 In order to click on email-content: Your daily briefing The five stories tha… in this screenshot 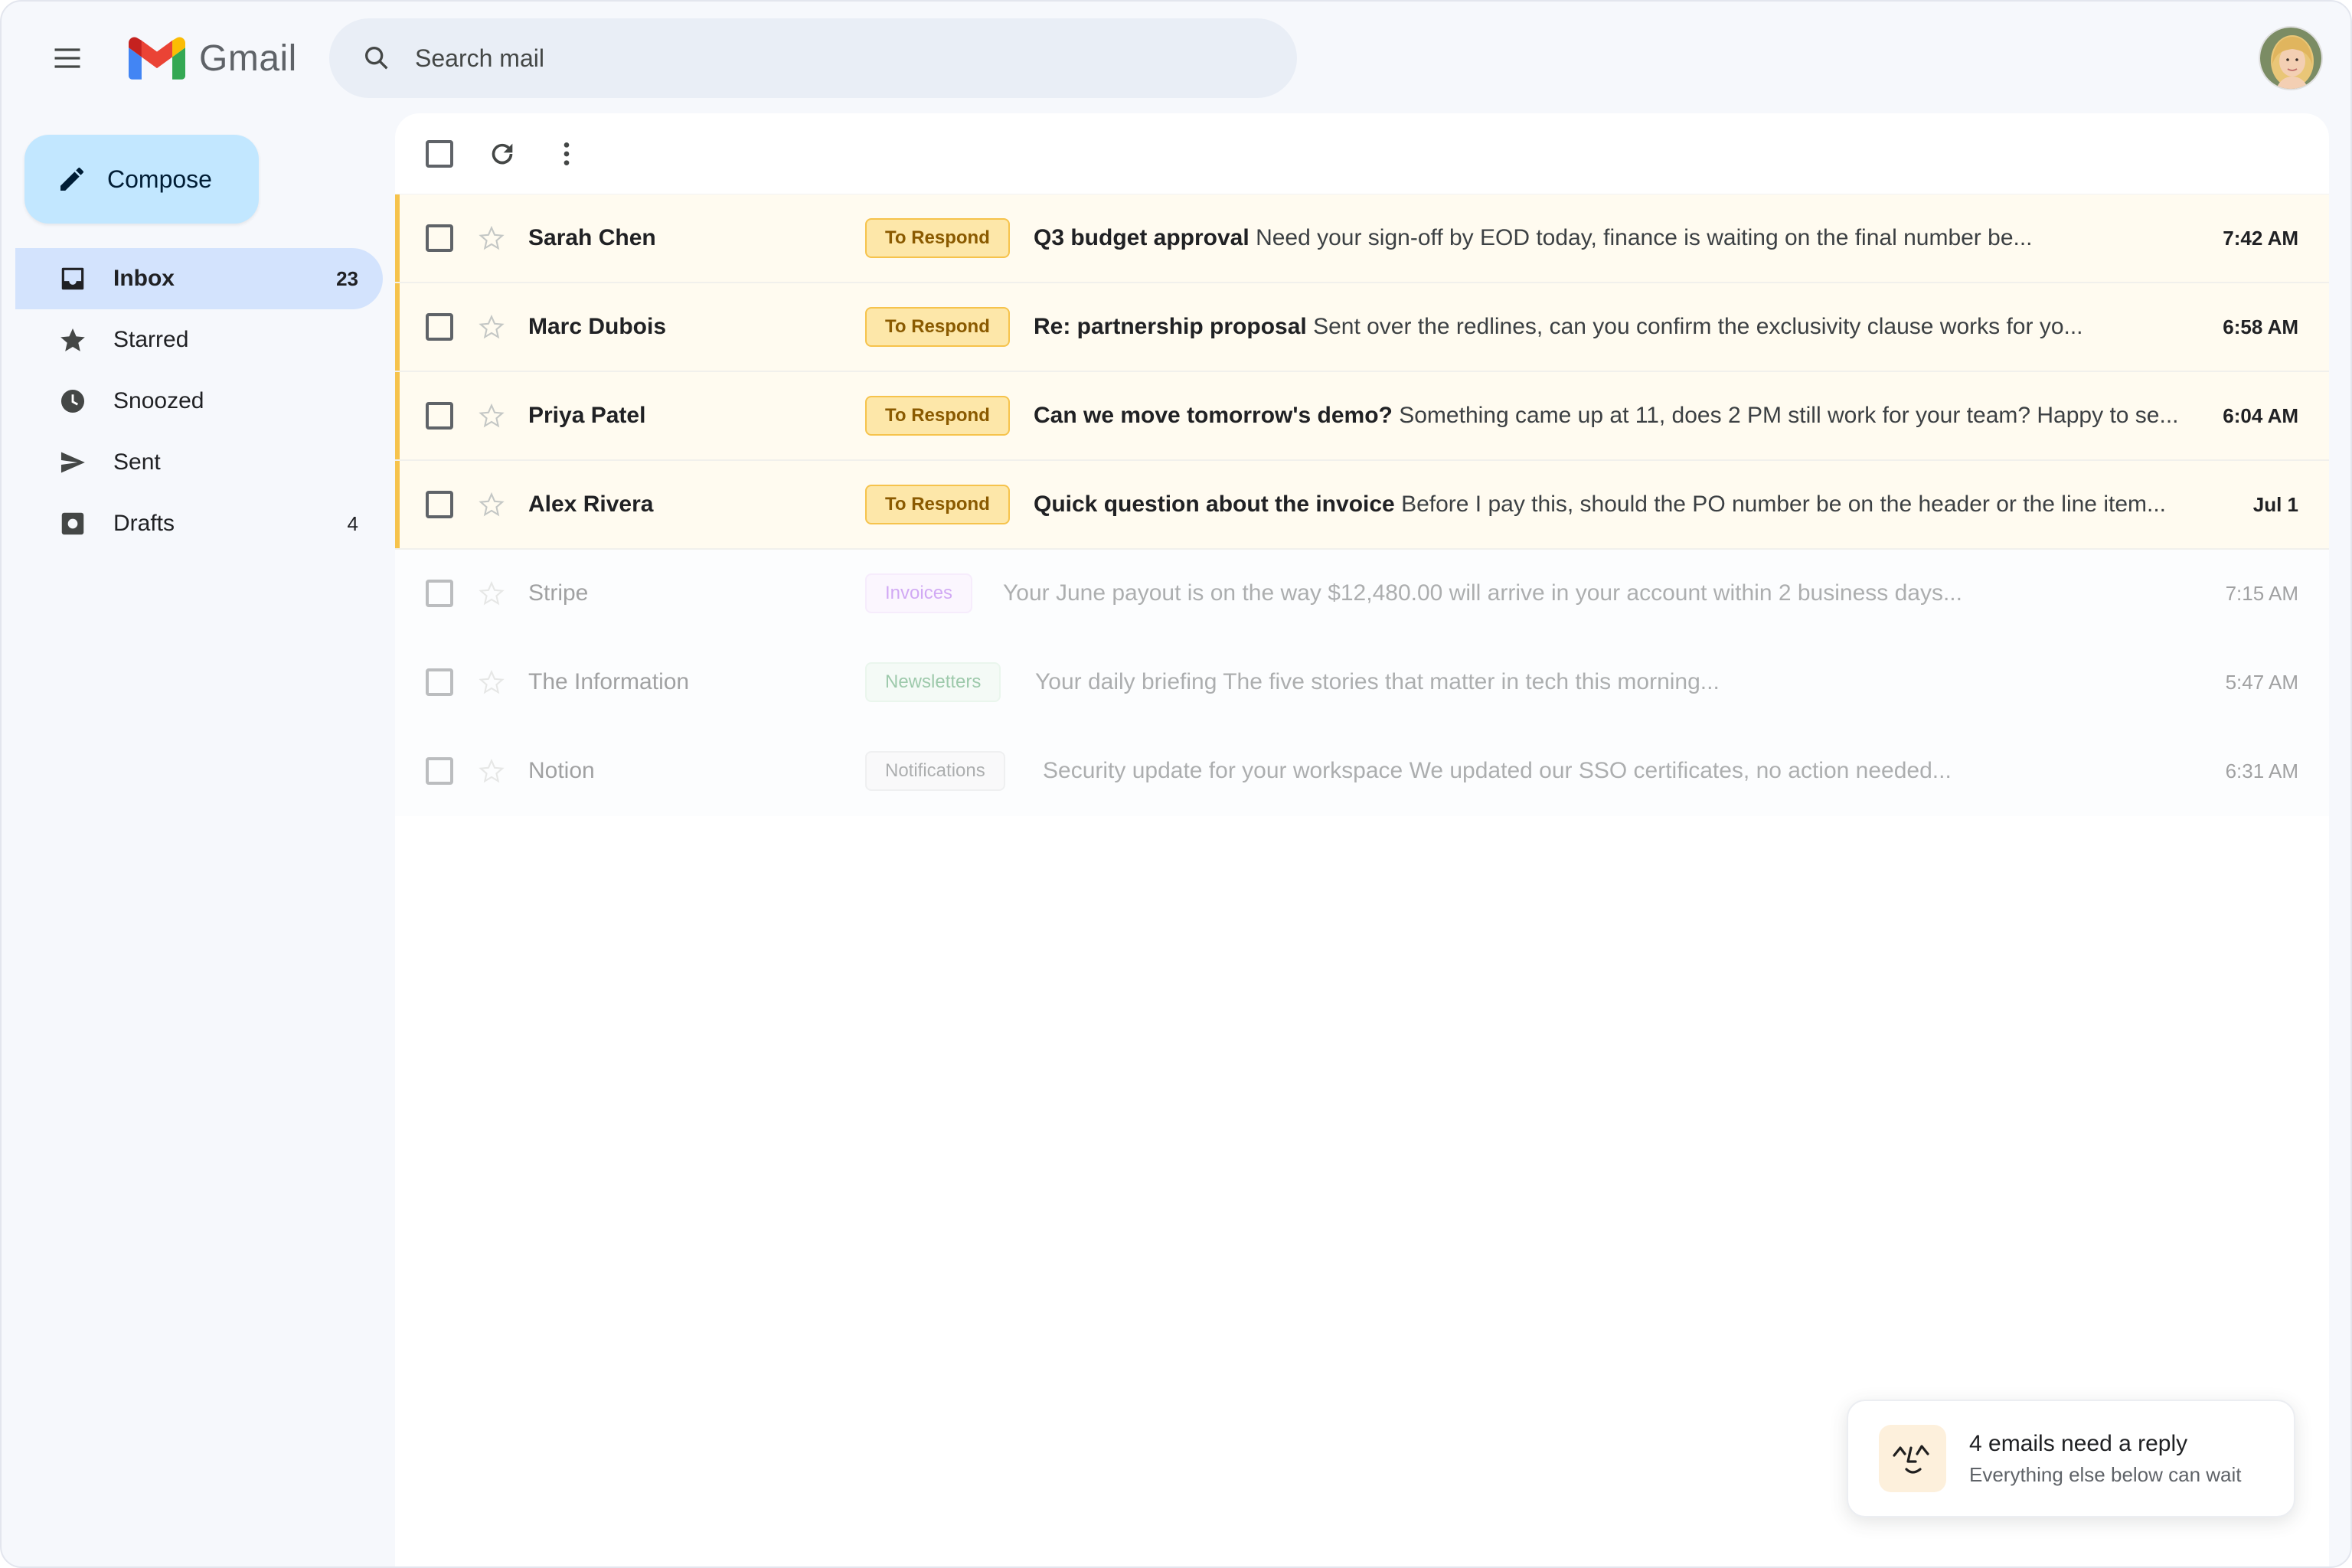, I will do `click(1611, 682)`.